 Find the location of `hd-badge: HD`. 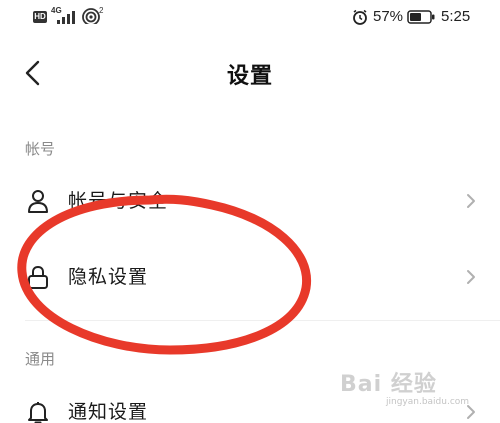

hd-badge: HD is located at coordinates (40, 17).